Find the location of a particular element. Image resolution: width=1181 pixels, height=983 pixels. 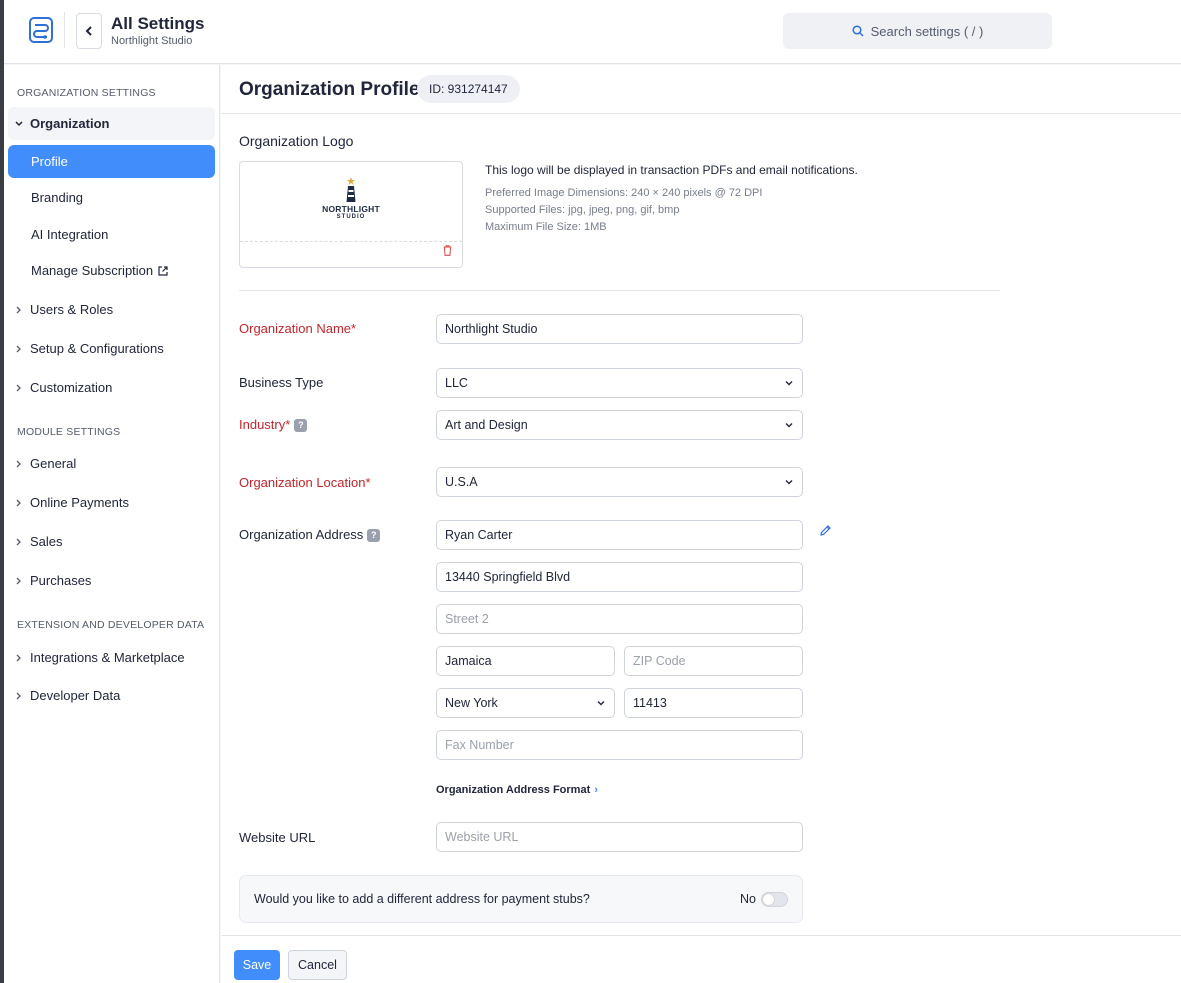

page-title-bar: Organization Profile ID: 931274147 is located at coordinates (701, 89).